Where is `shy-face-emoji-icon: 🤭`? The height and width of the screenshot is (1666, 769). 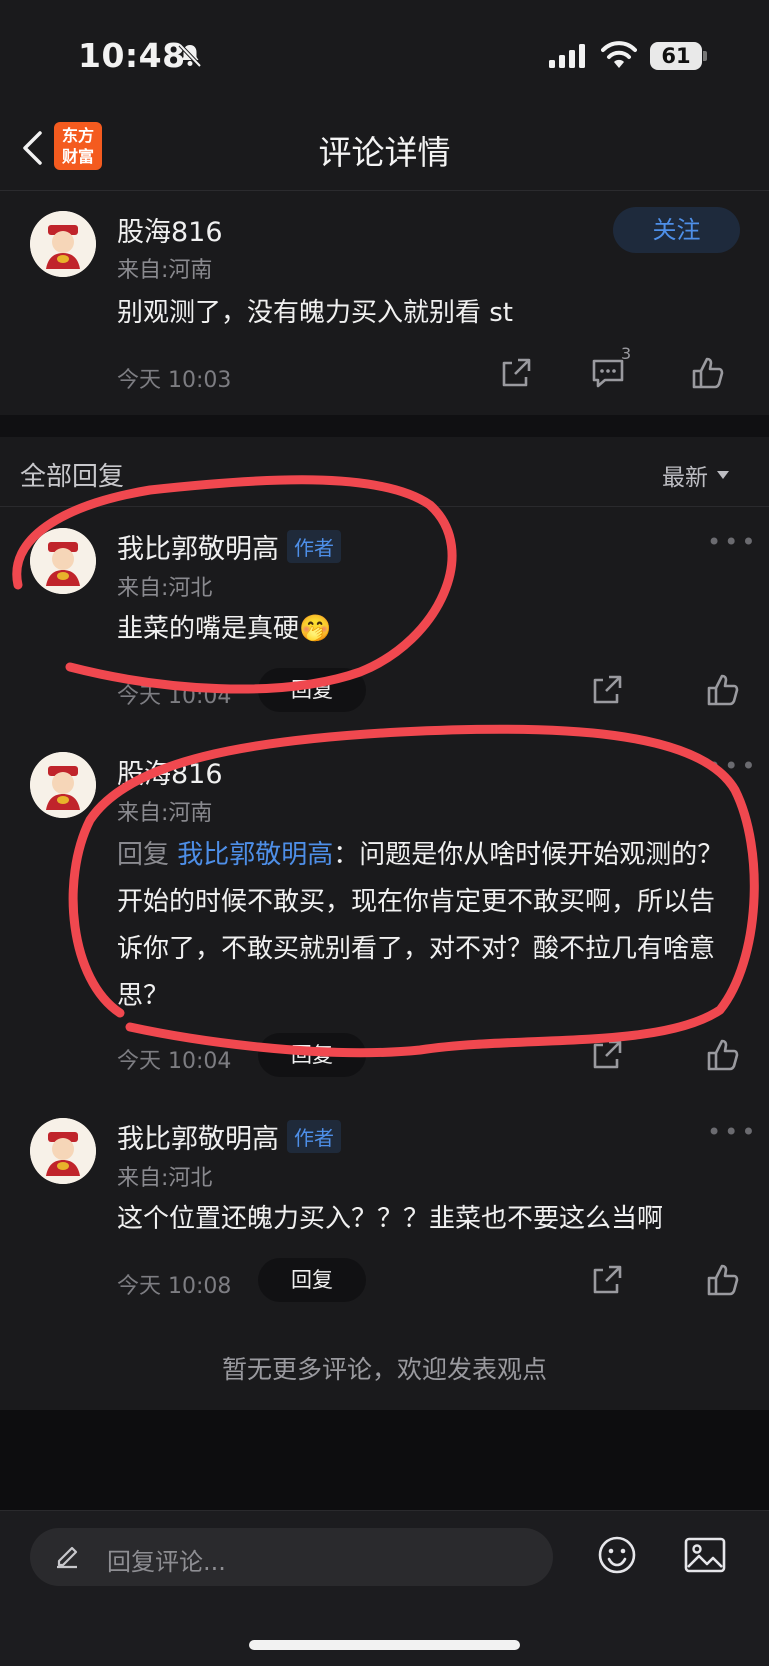 shy-face-emoji-icon: 🤭 is located at coordinates (315, 629).